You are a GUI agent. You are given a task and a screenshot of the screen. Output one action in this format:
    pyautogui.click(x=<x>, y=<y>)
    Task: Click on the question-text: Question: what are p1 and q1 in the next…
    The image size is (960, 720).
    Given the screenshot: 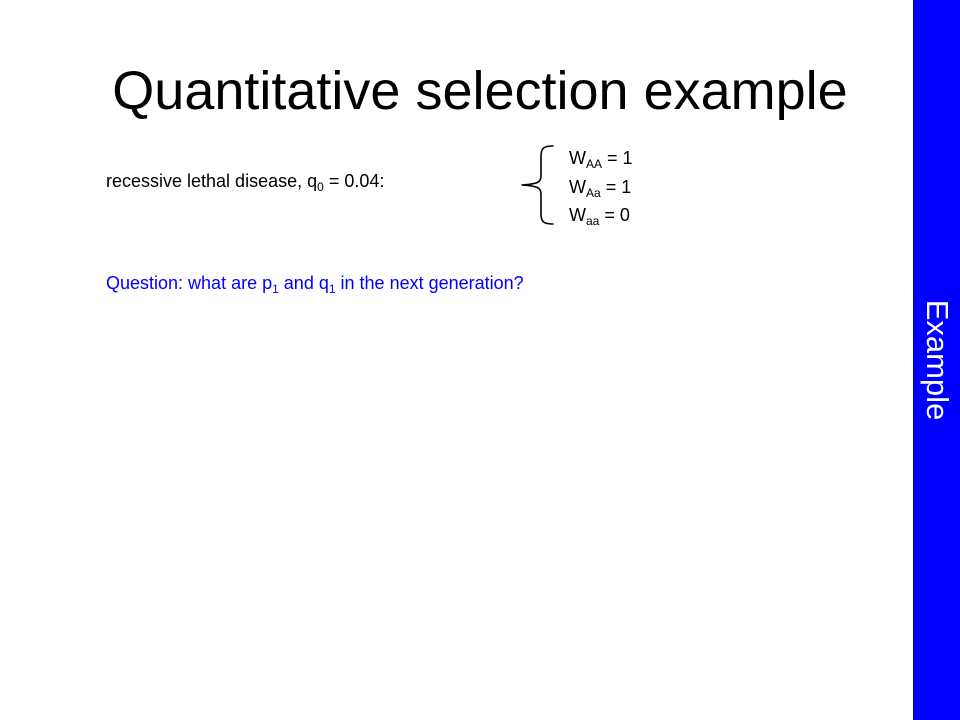 What is the action you would take?
    pyautogui.click(x=315, y=284)
    